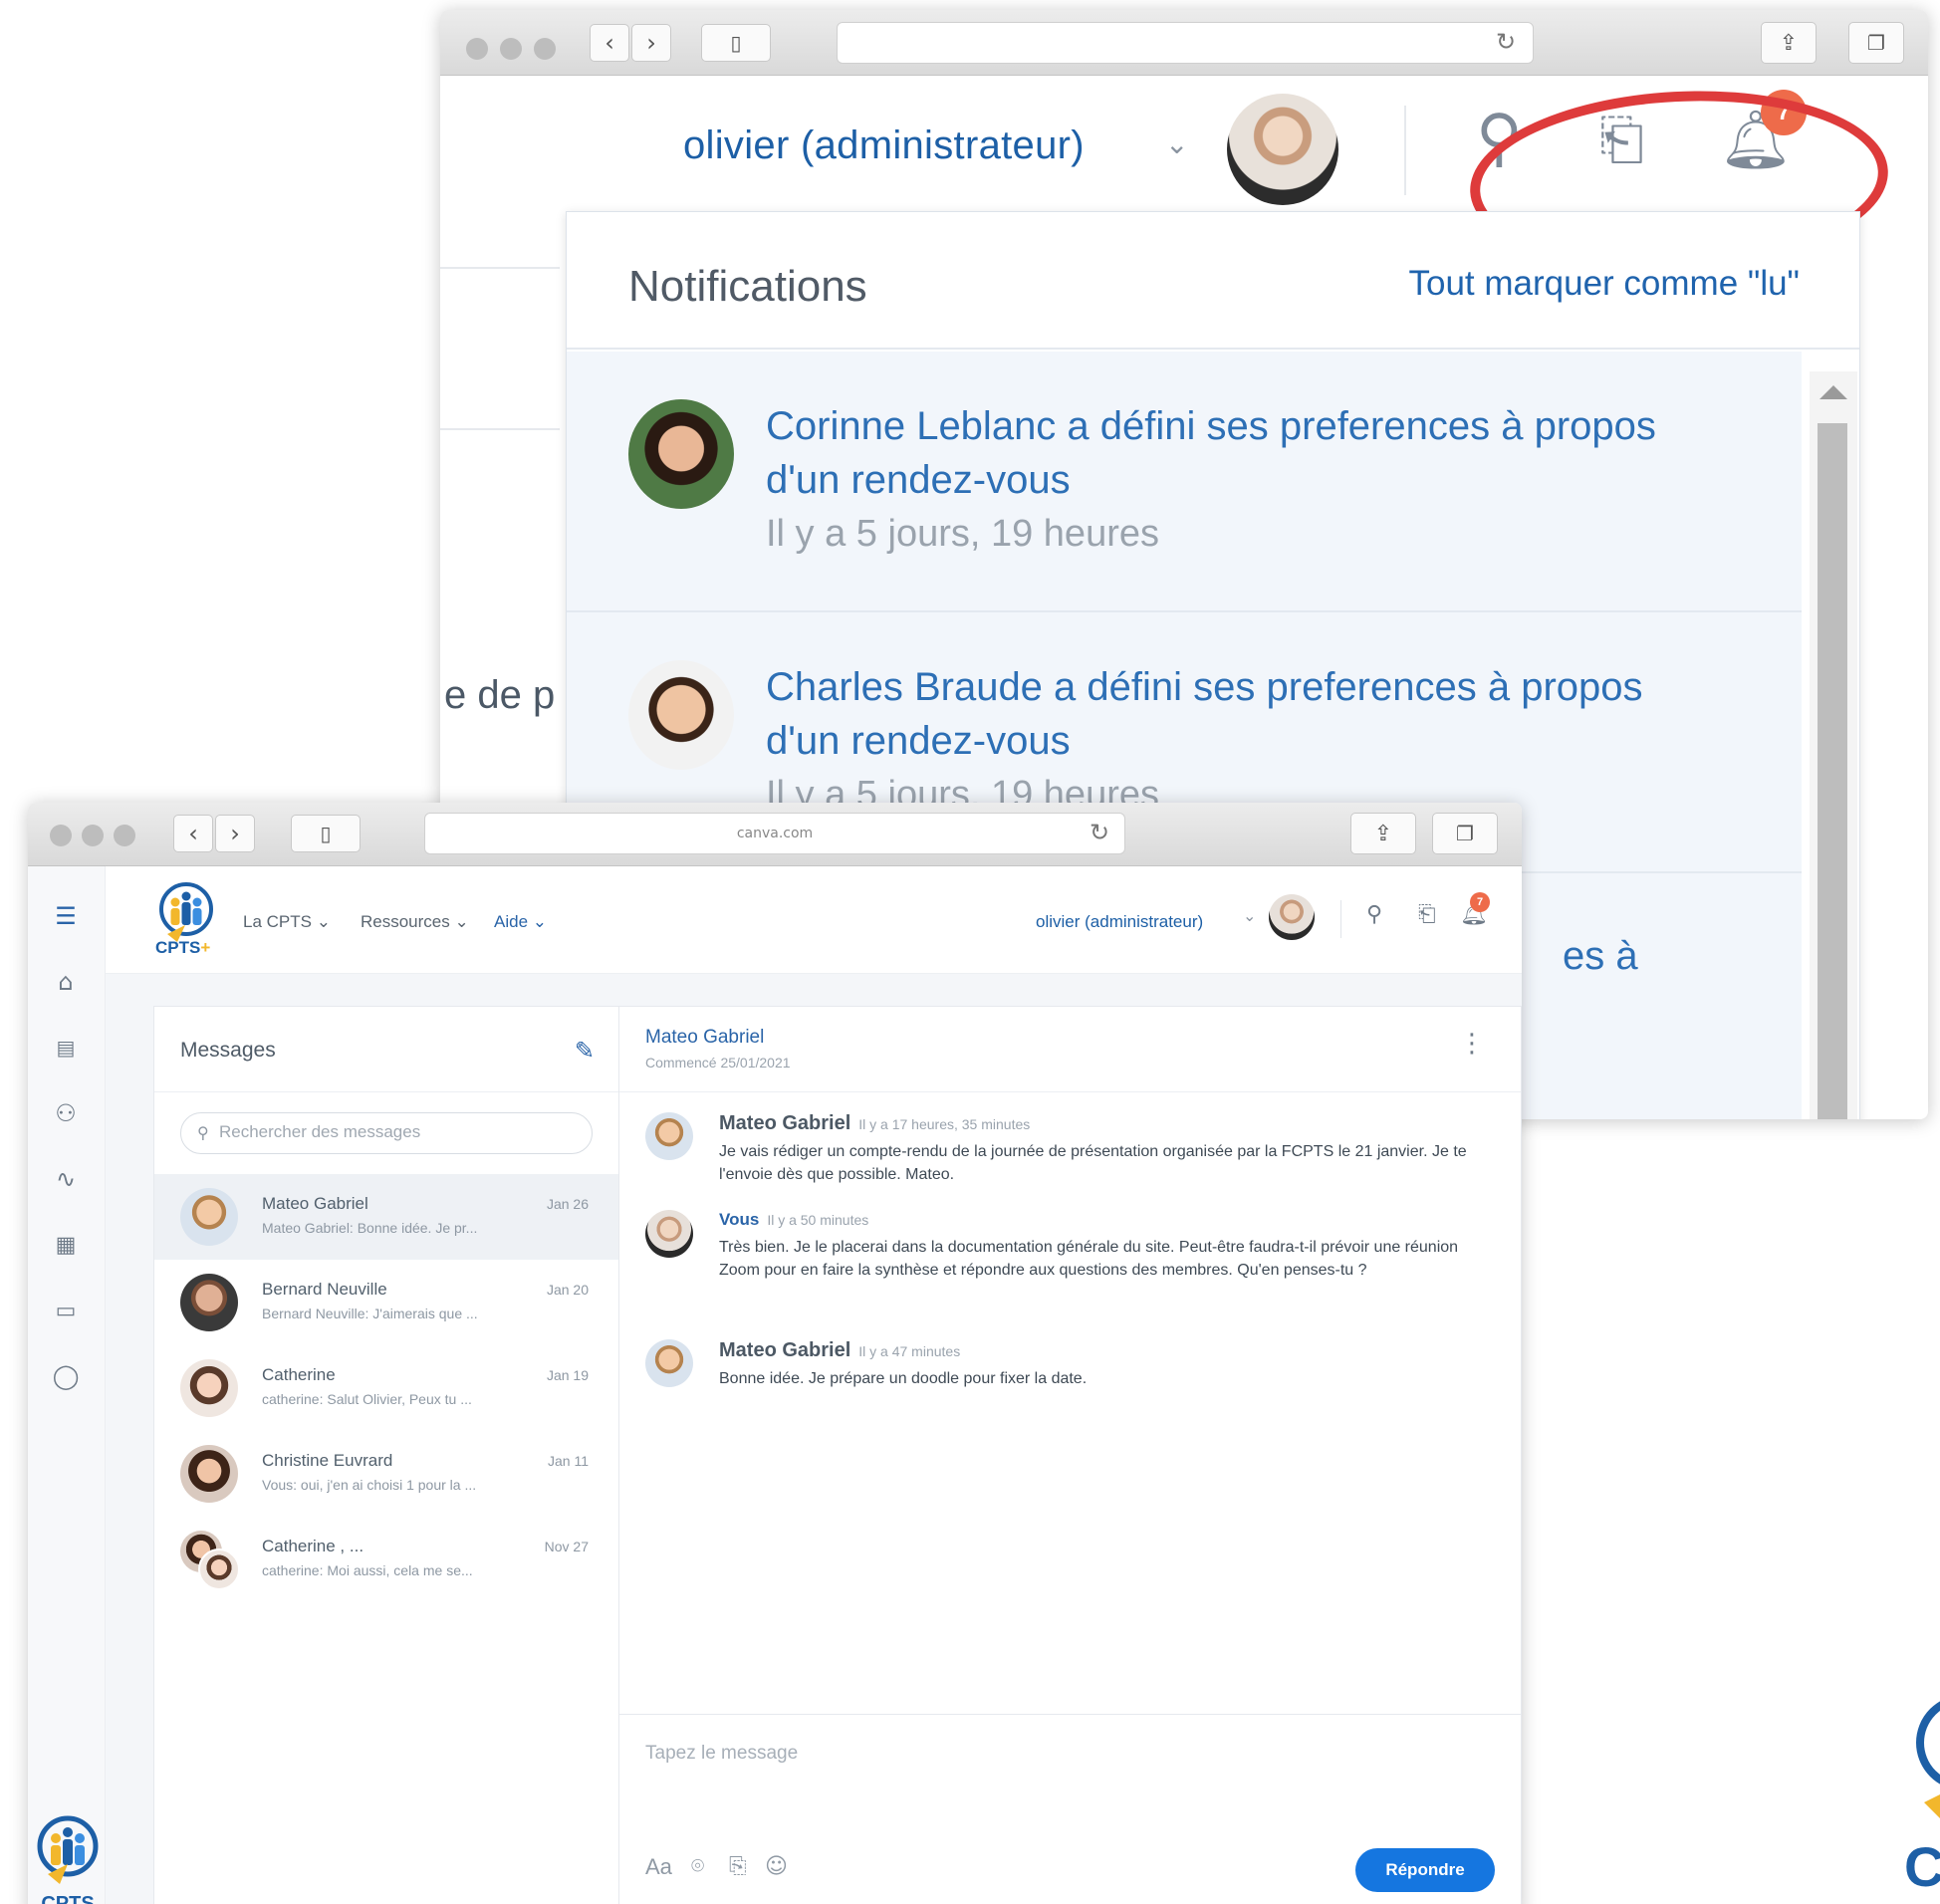  What do you see at coordinates (776, 1867) in the screenshot?
I see `emoji-icon: ☺` at bounding box center [776, 1867].